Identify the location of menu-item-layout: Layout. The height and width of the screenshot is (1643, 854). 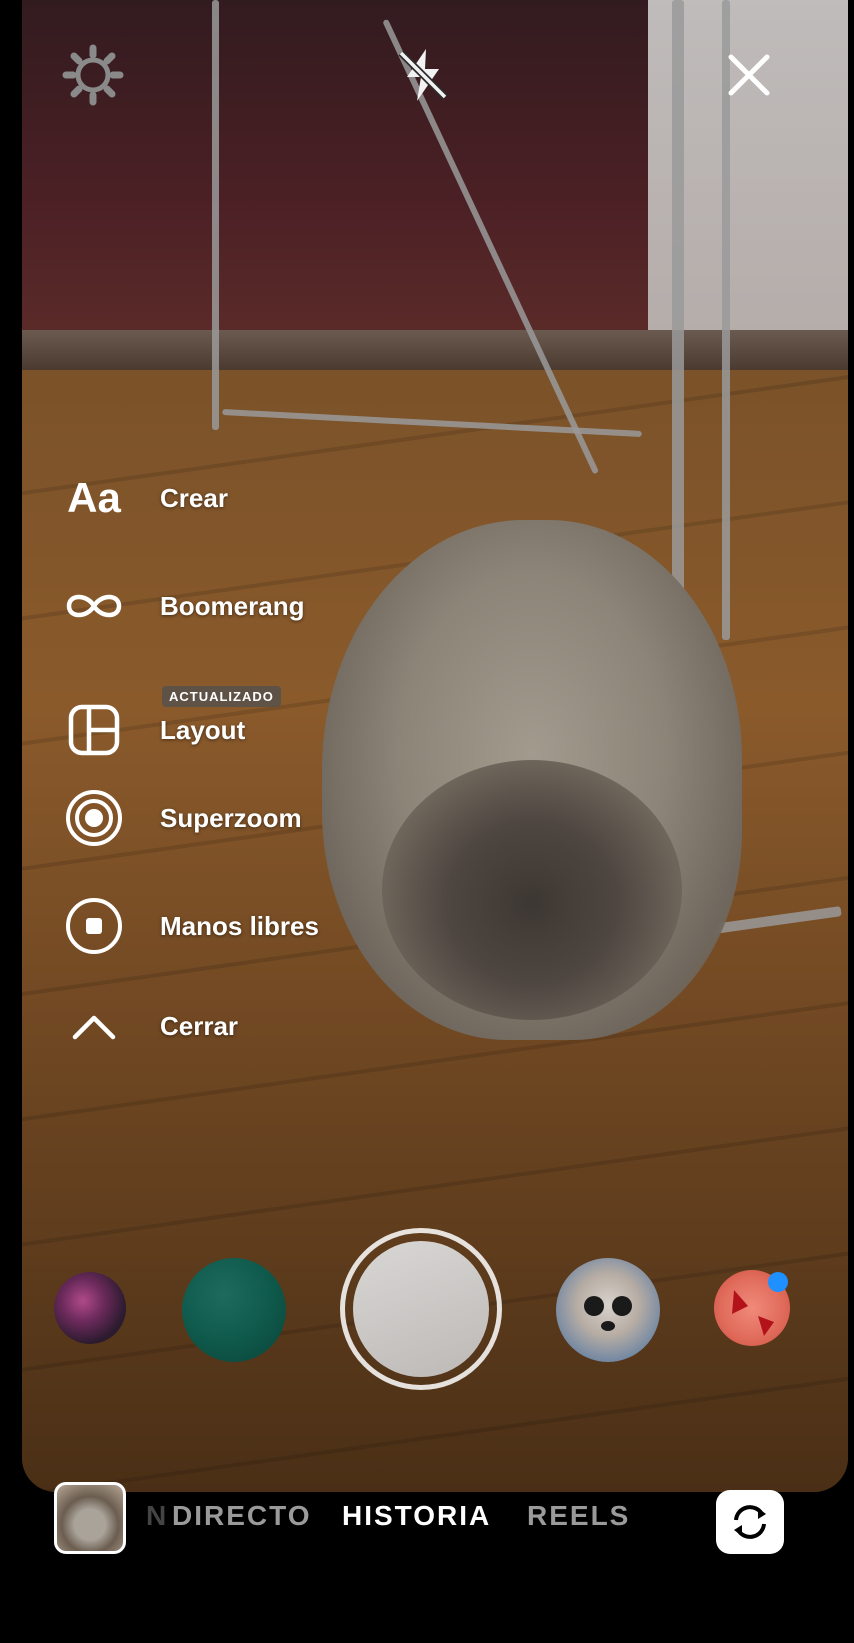
(252, 730).